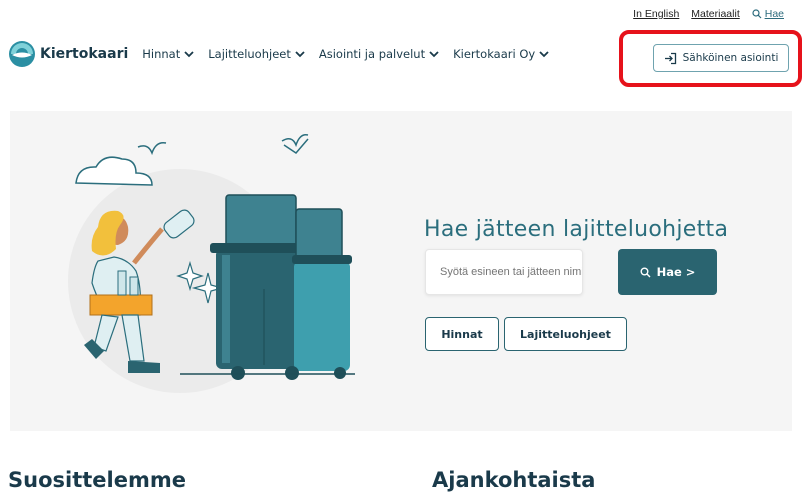  What do you see at coordinates (656, 14) in the screenshot?
I see `english-link: In English` at bounding box center [656, 14].